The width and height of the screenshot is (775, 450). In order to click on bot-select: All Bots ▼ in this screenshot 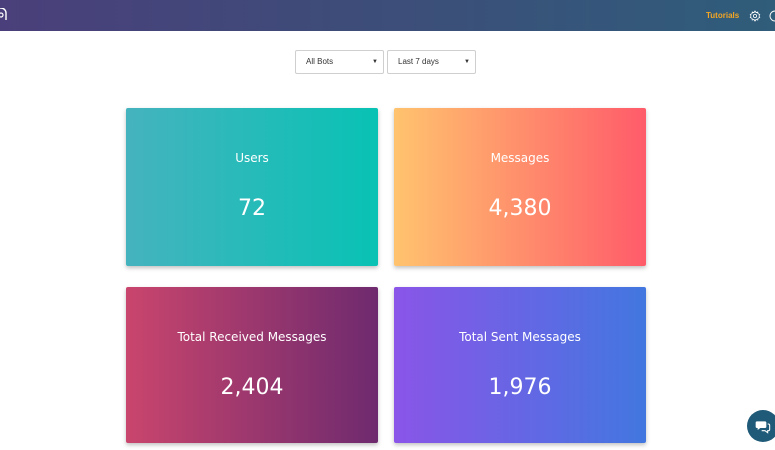, I will do `click(339, 62)`.